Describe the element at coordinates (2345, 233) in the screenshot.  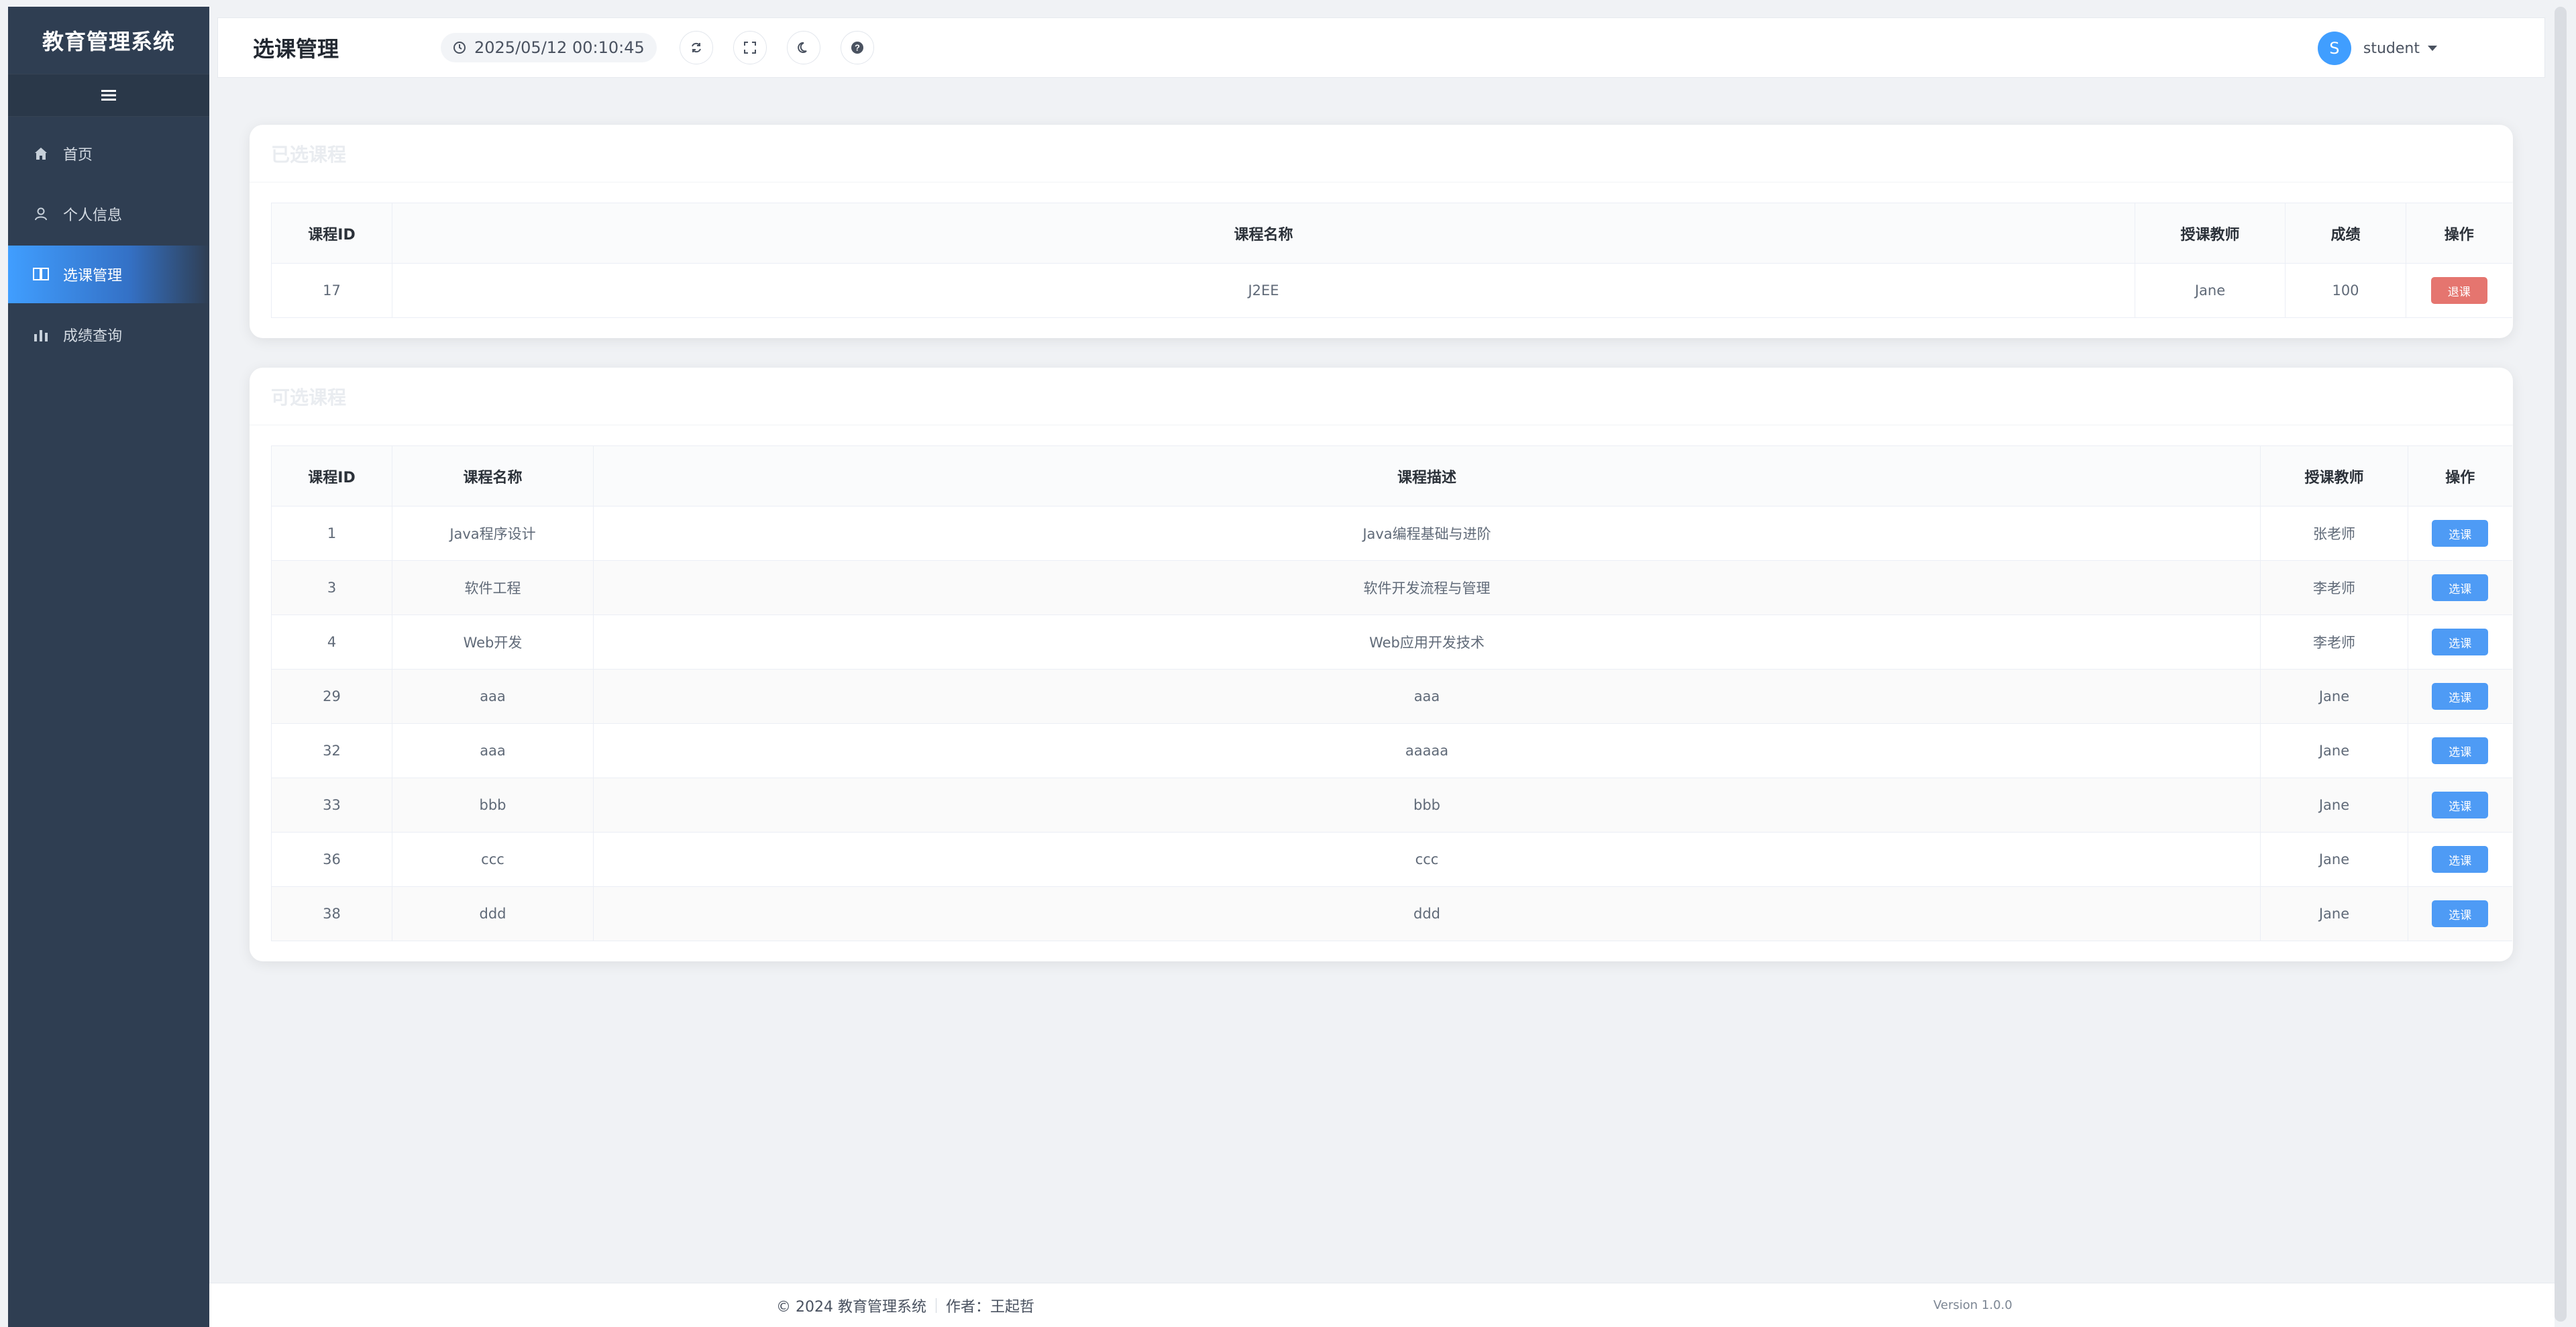
I see `column-header: 成绩` at that location.